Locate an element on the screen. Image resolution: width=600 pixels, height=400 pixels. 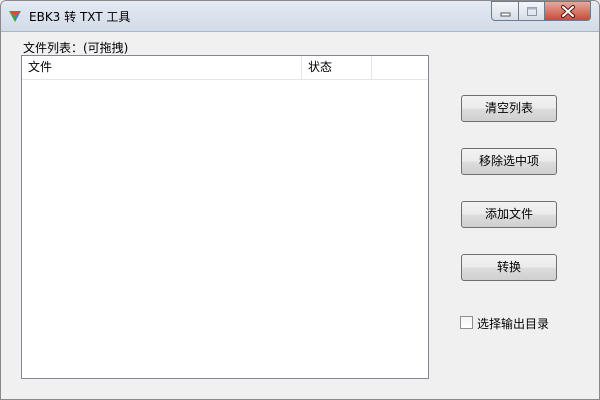
title-bar: EBK3 转 TXT 工具 is located at coordinates (300, 16).